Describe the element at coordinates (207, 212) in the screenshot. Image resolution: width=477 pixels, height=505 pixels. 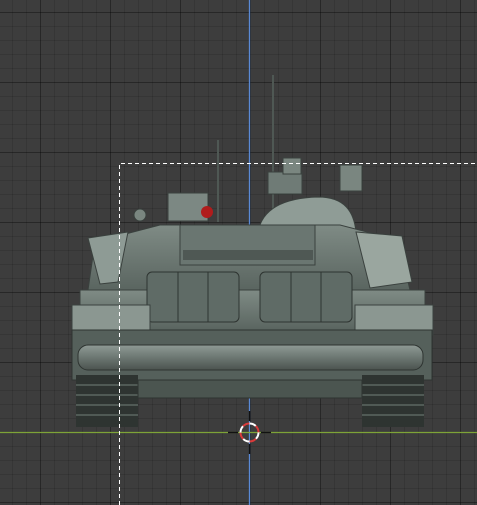
I see `red-marker` at that location.